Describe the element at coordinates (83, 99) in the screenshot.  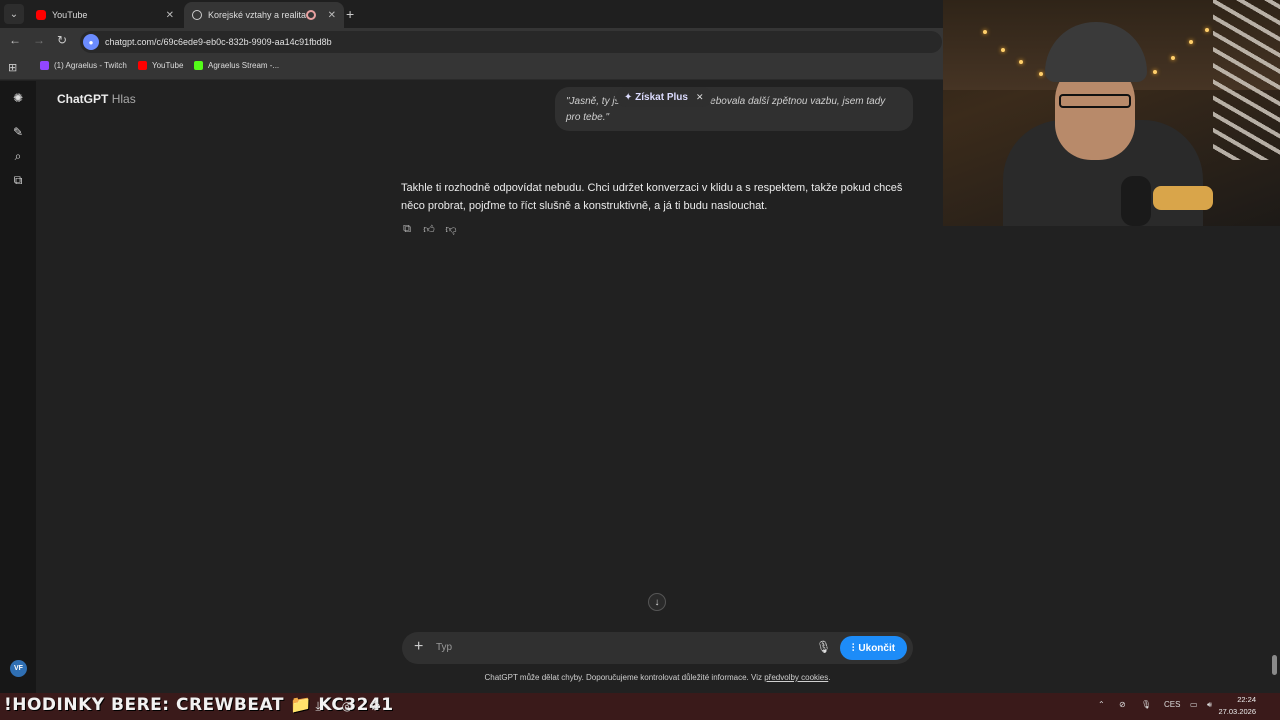
I see `brand-name: ChatGPT` at that location.